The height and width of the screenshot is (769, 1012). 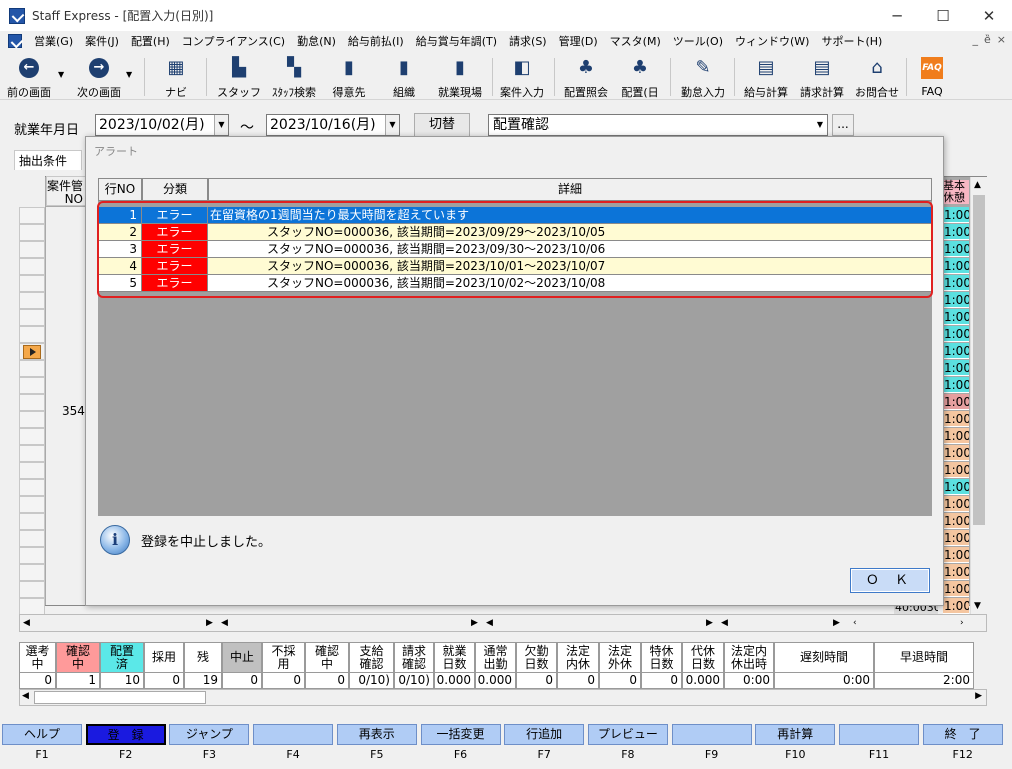 What do you see at coordinates (932, 76) in the screenshot?
I see `faq-button: FAQ FAQ` at bounding box center [932, 76].